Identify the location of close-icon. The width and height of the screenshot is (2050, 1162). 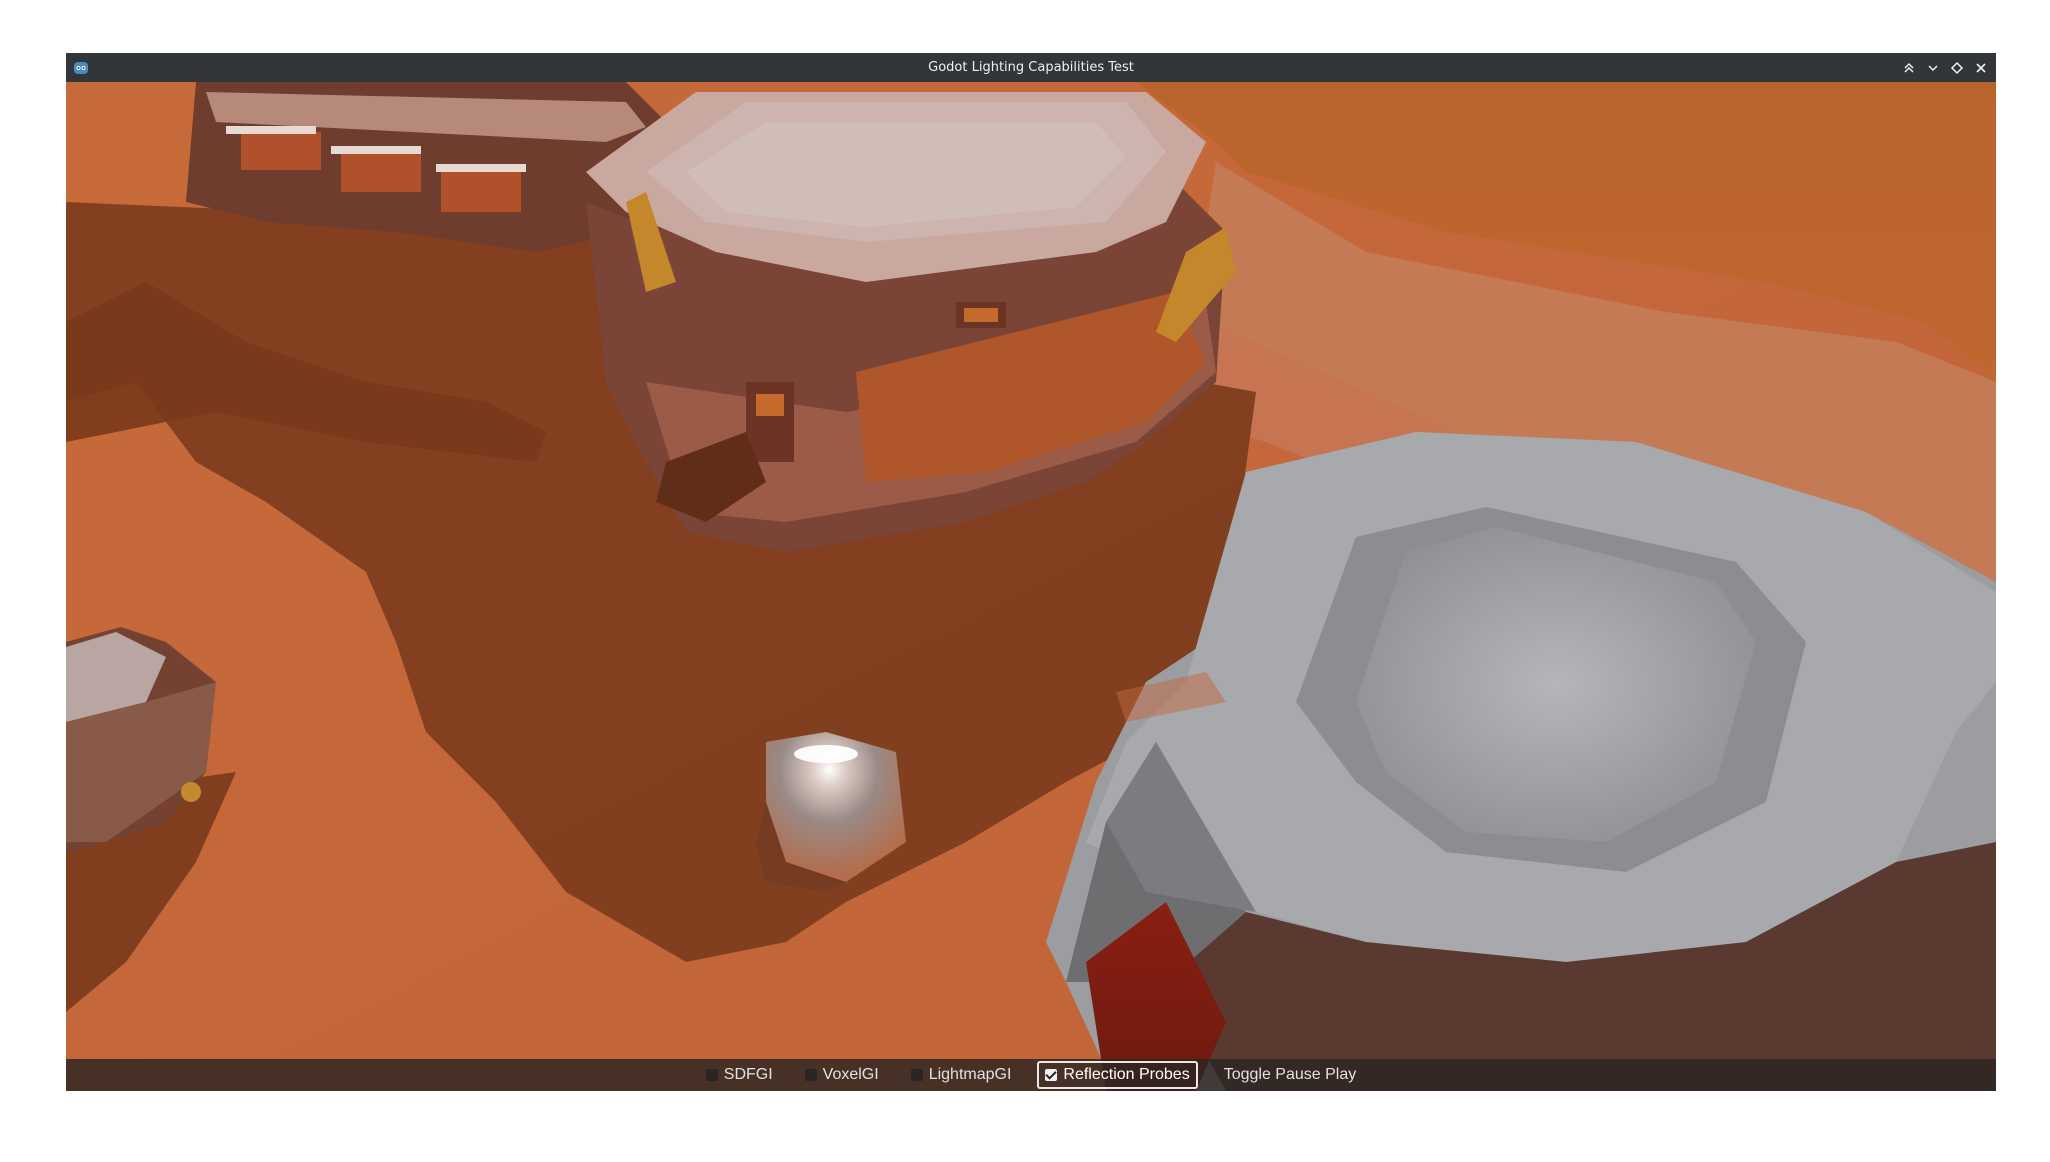
(1980, 67).